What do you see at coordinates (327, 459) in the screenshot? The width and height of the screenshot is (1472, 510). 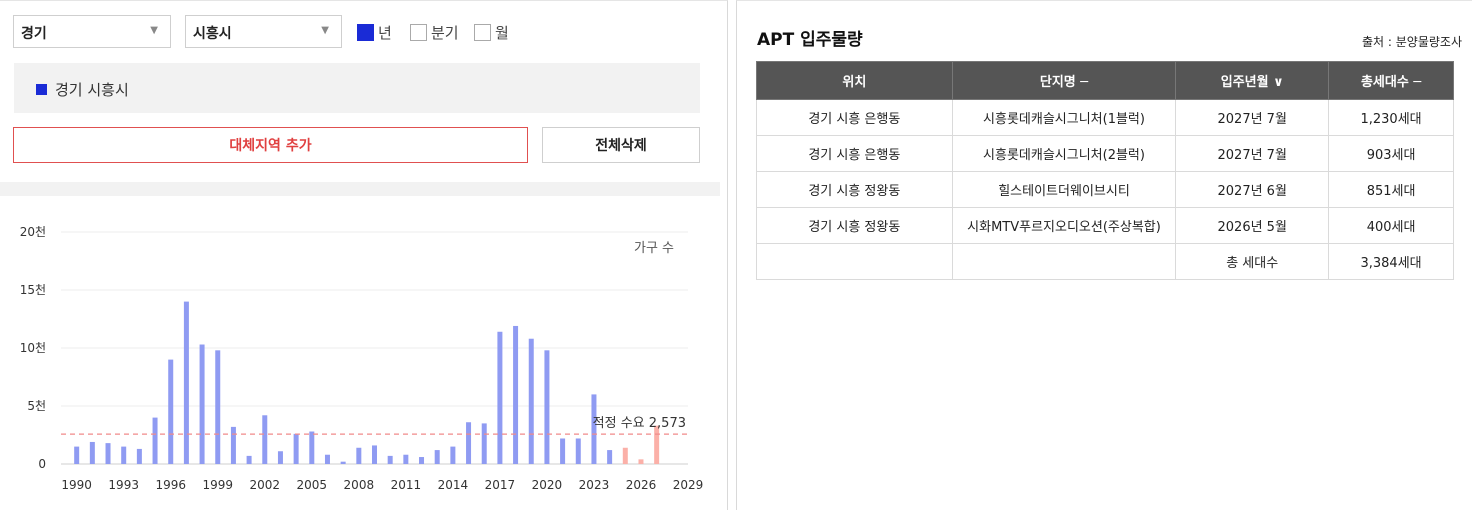 I see `bar-2006` at bounding box center [327, 459].